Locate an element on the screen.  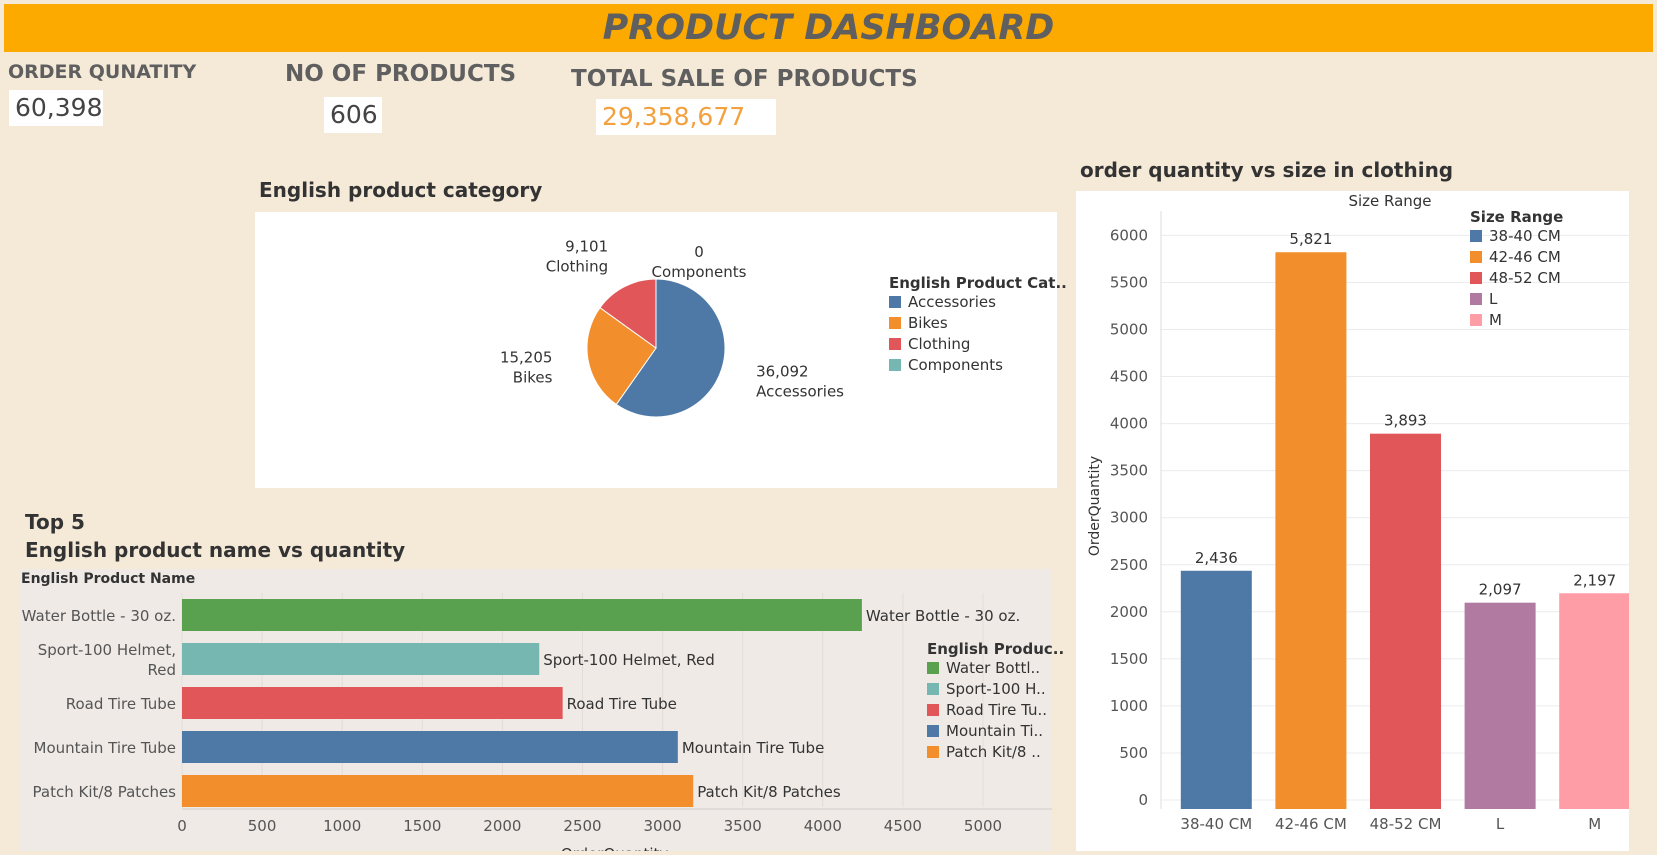
size-legend-item: 48-52 CM is located at coordinates (1516, 278).